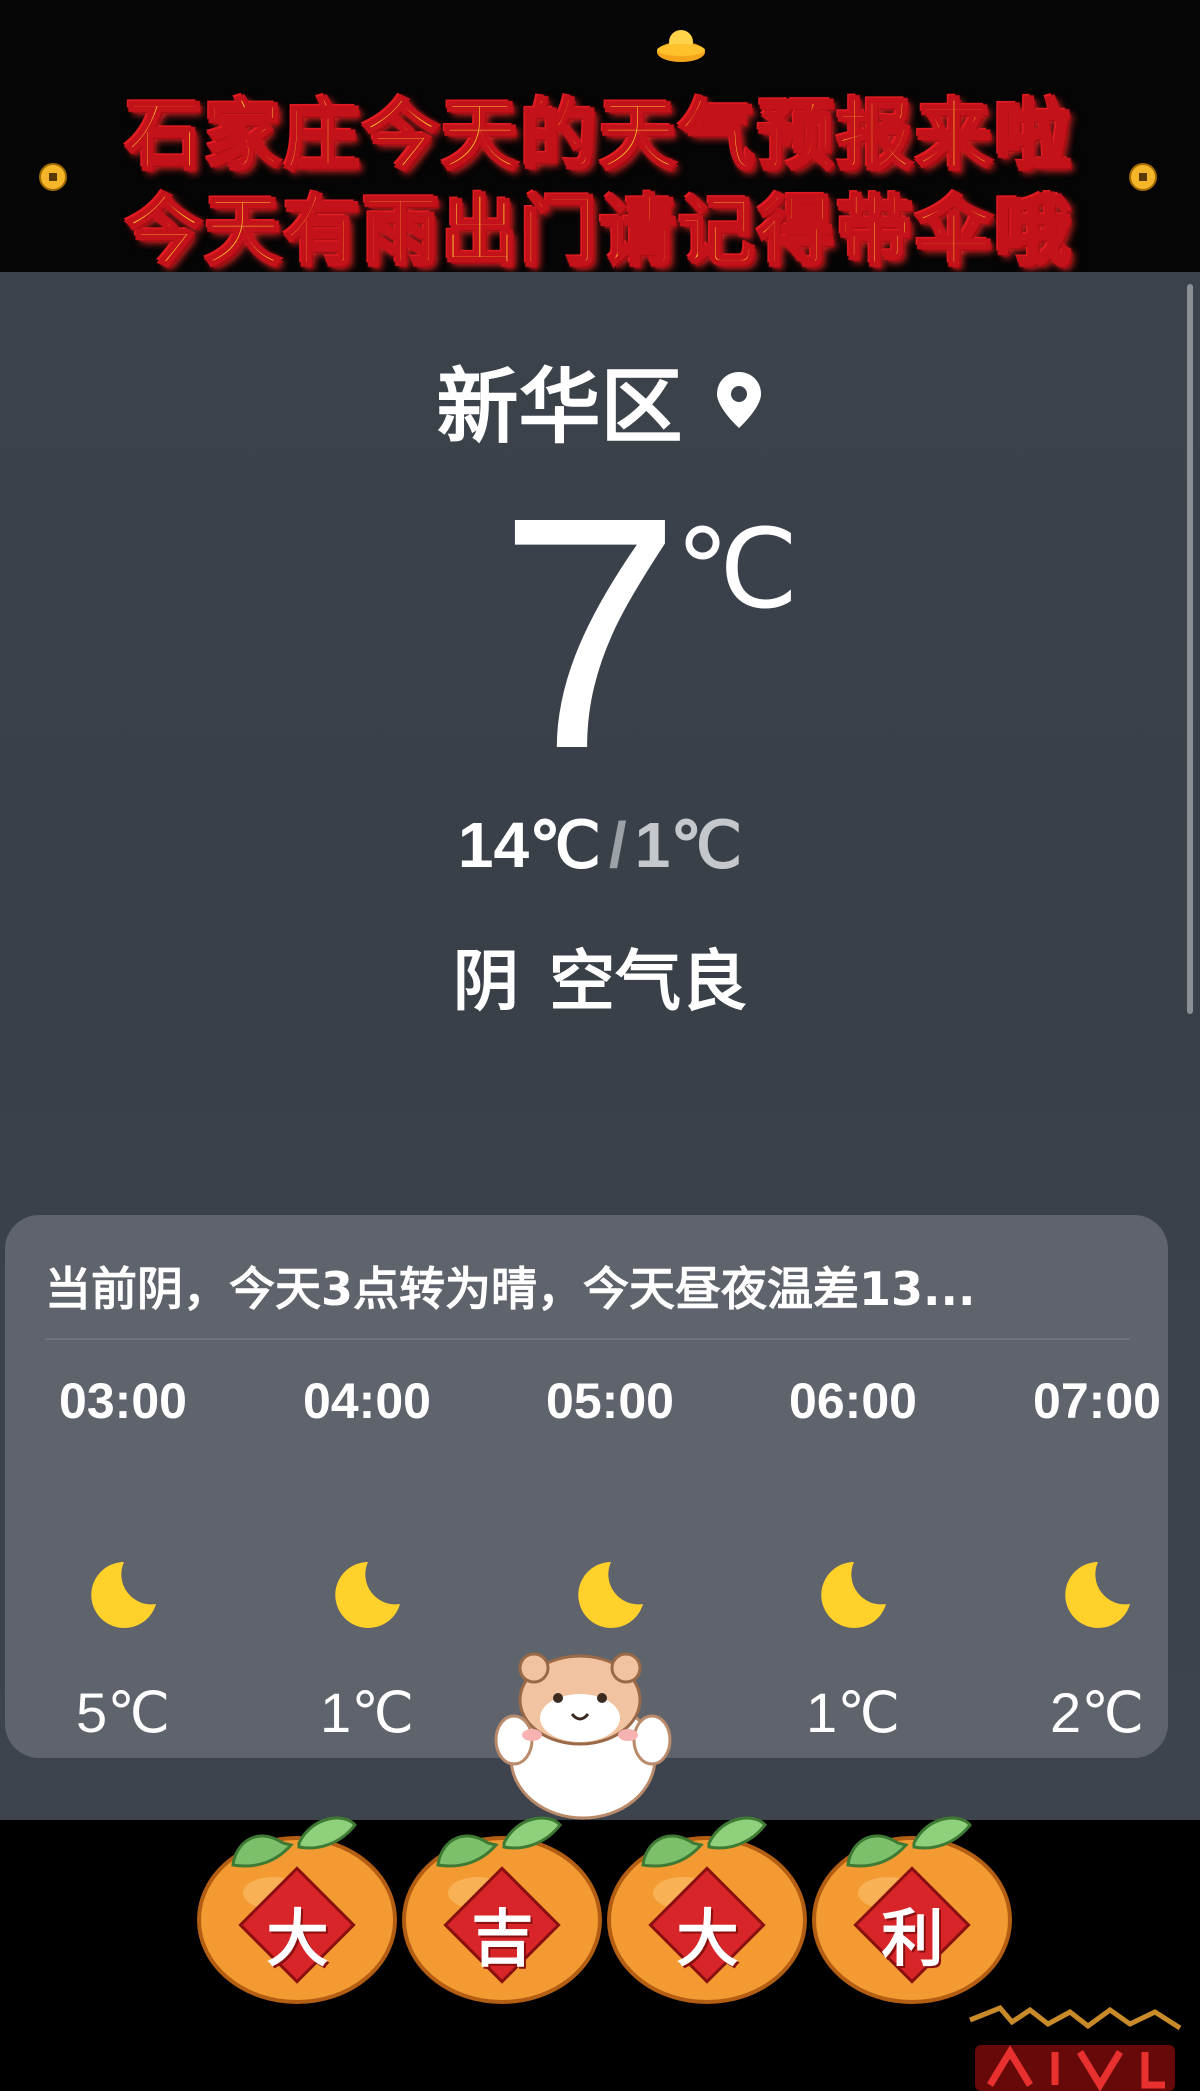 The image size is (1200, 2091). What do you see at coordinates (559, 407) in the screenshot?
I see `location-name: 新华区` at bounding box center [559, 407].